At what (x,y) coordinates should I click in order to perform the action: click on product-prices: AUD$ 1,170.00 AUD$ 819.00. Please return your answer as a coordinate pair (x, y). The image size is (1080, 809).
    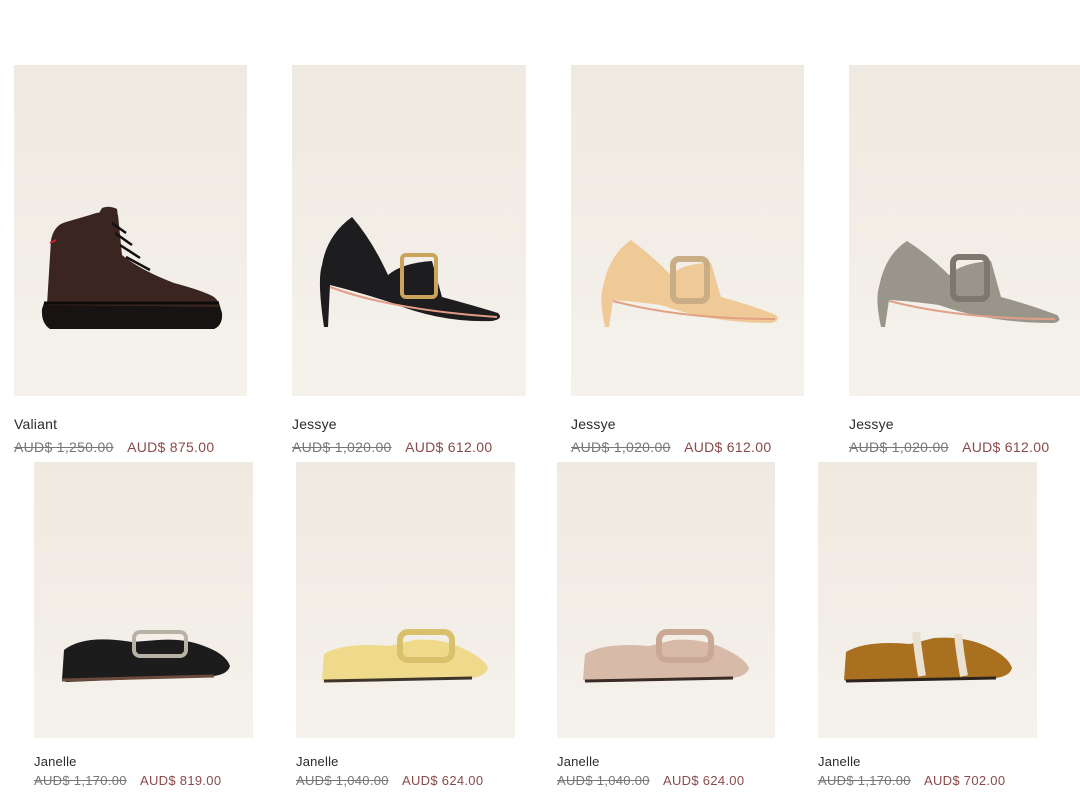
    Looking at the image, I should click on (127, 780).